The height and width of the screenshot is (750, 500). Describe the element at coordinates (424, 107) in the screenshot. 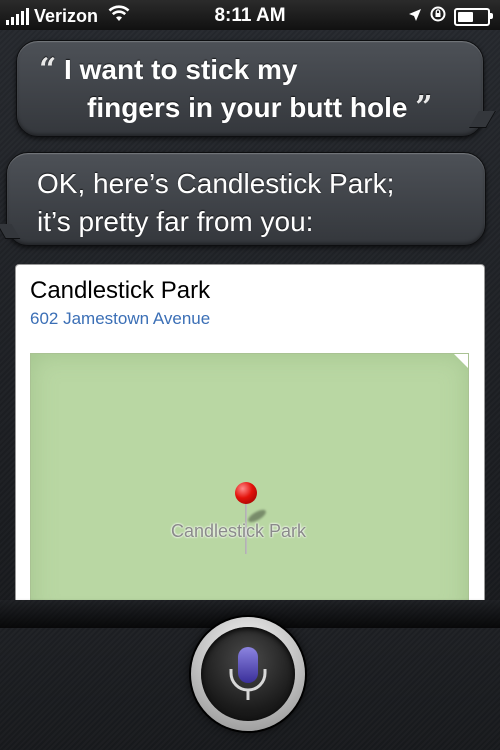

I see `close-quote: ”` at that location.